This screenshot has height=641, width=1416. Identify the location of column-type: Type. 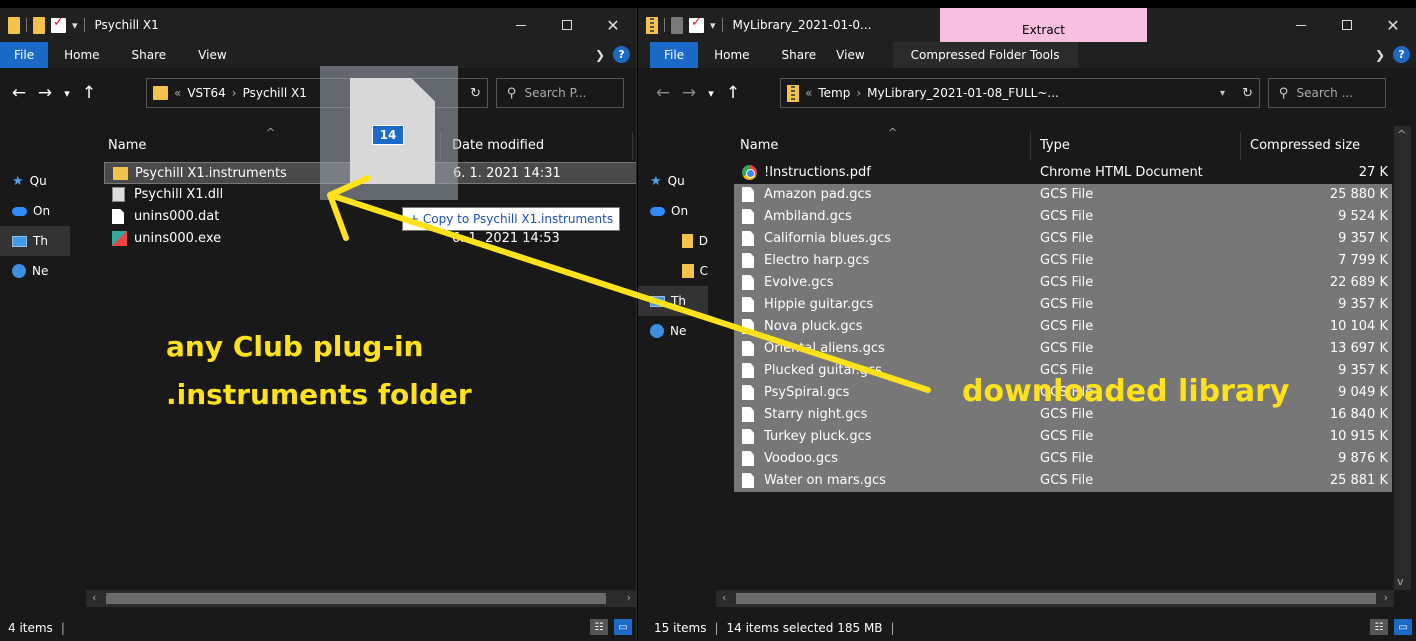
(1055, 145).